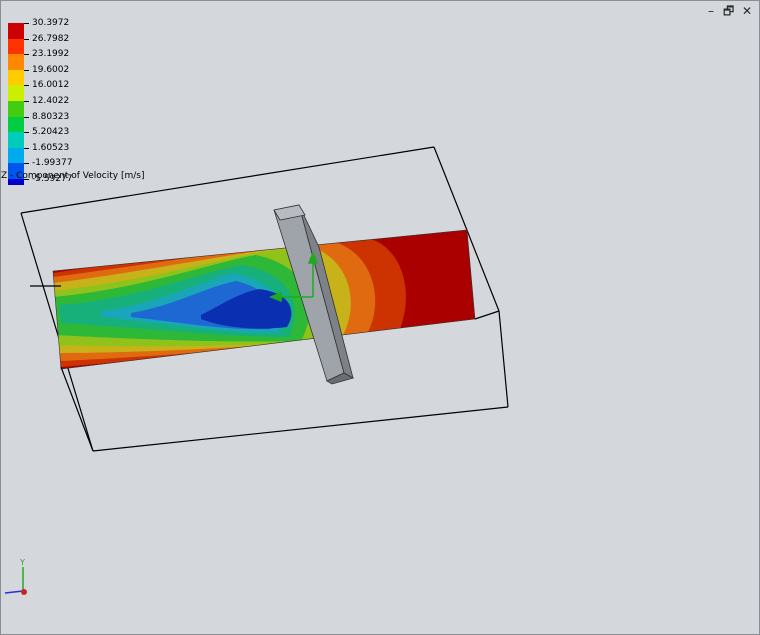 This screenshot has width=760, height=635. I want to click on legend-value: 12.4022, so click(51, 101).